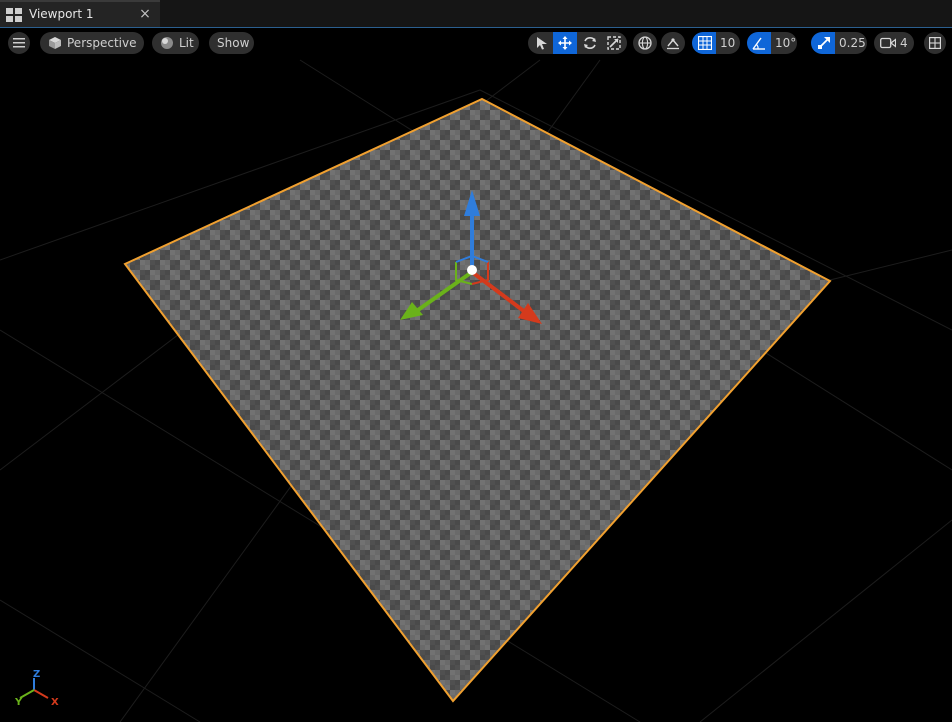 This screenshot has height=722, width=952. Describe the element at coordinates (175, 43) in the screenshot. I see `lighting-mode-button: Lit` at that location.